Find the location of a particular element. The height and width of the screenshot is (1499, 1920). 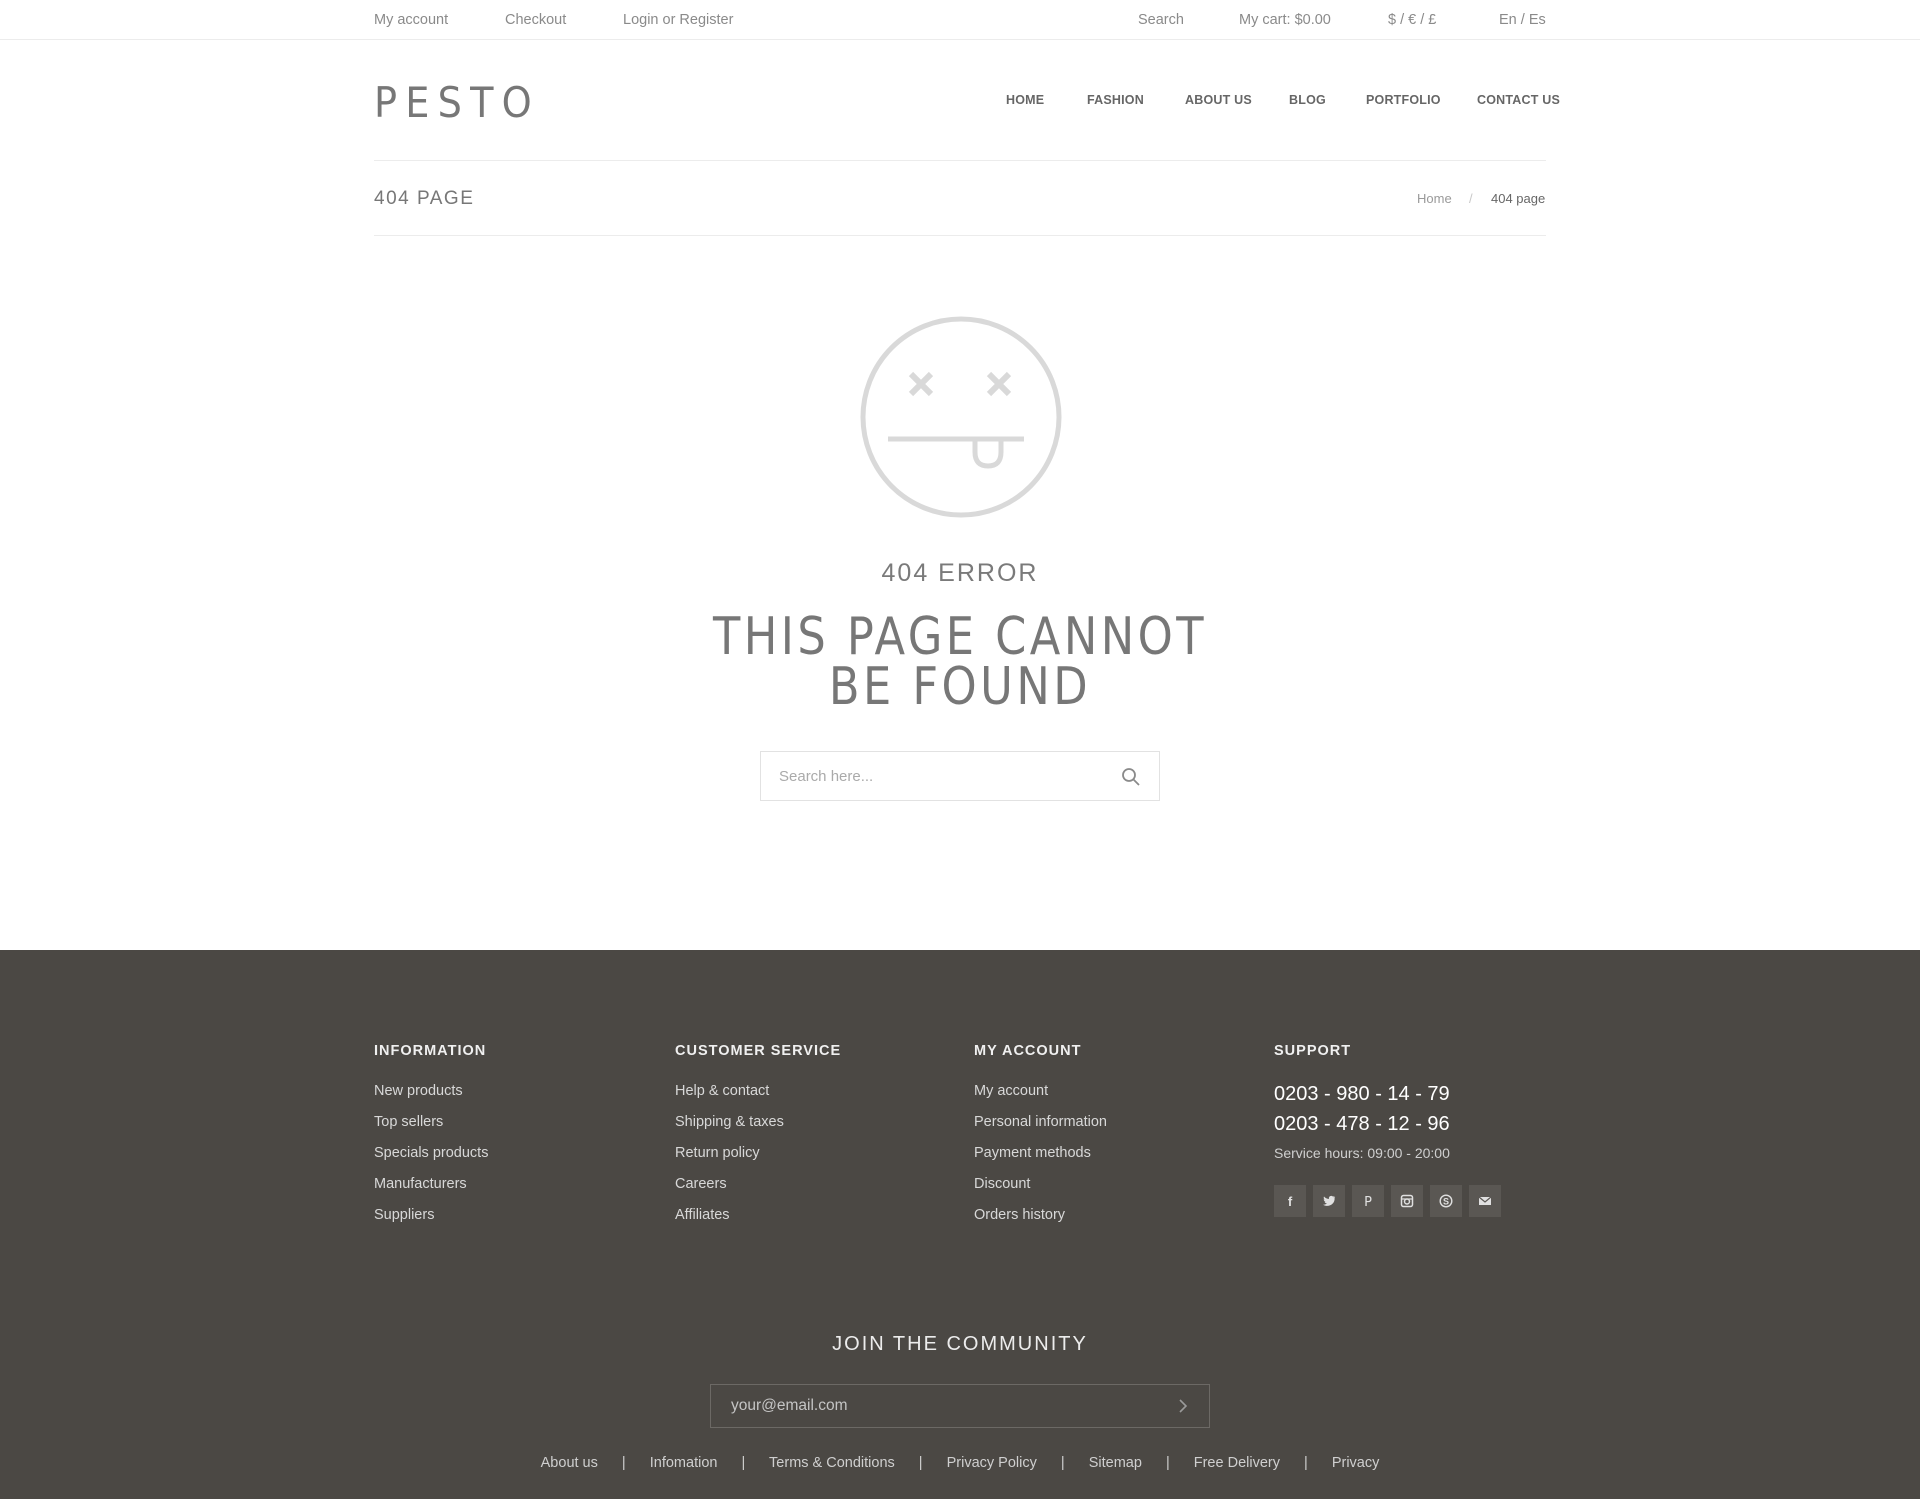

footer-link-specials: Specials products is located at coordinates (431, 1160).